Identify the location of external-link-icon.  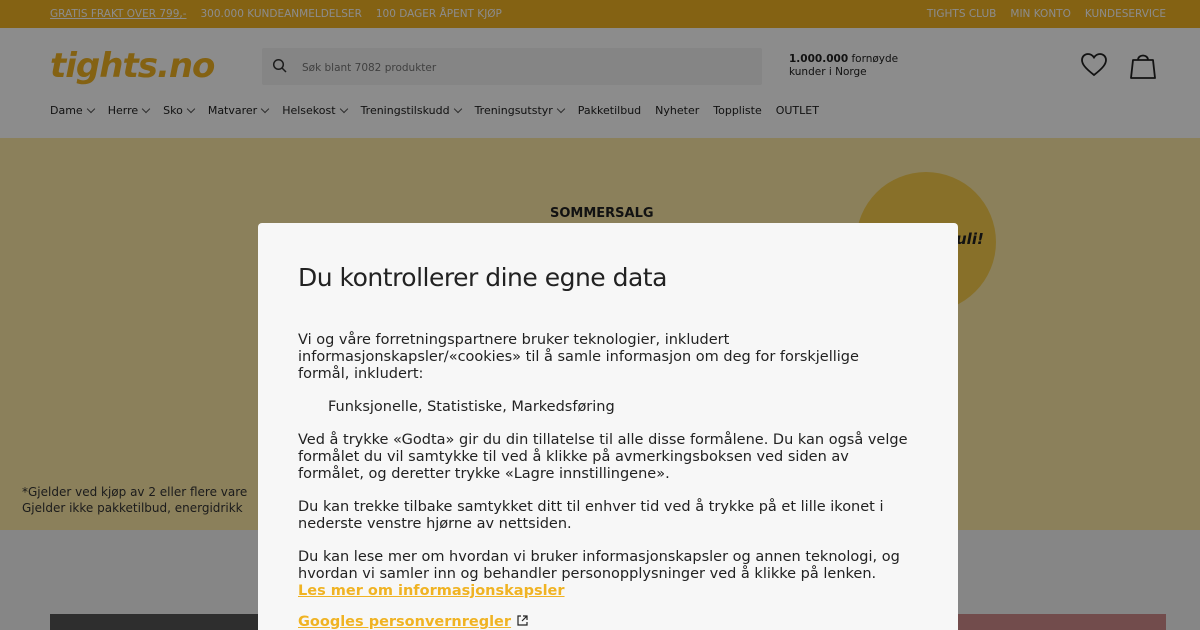
(522, 620).